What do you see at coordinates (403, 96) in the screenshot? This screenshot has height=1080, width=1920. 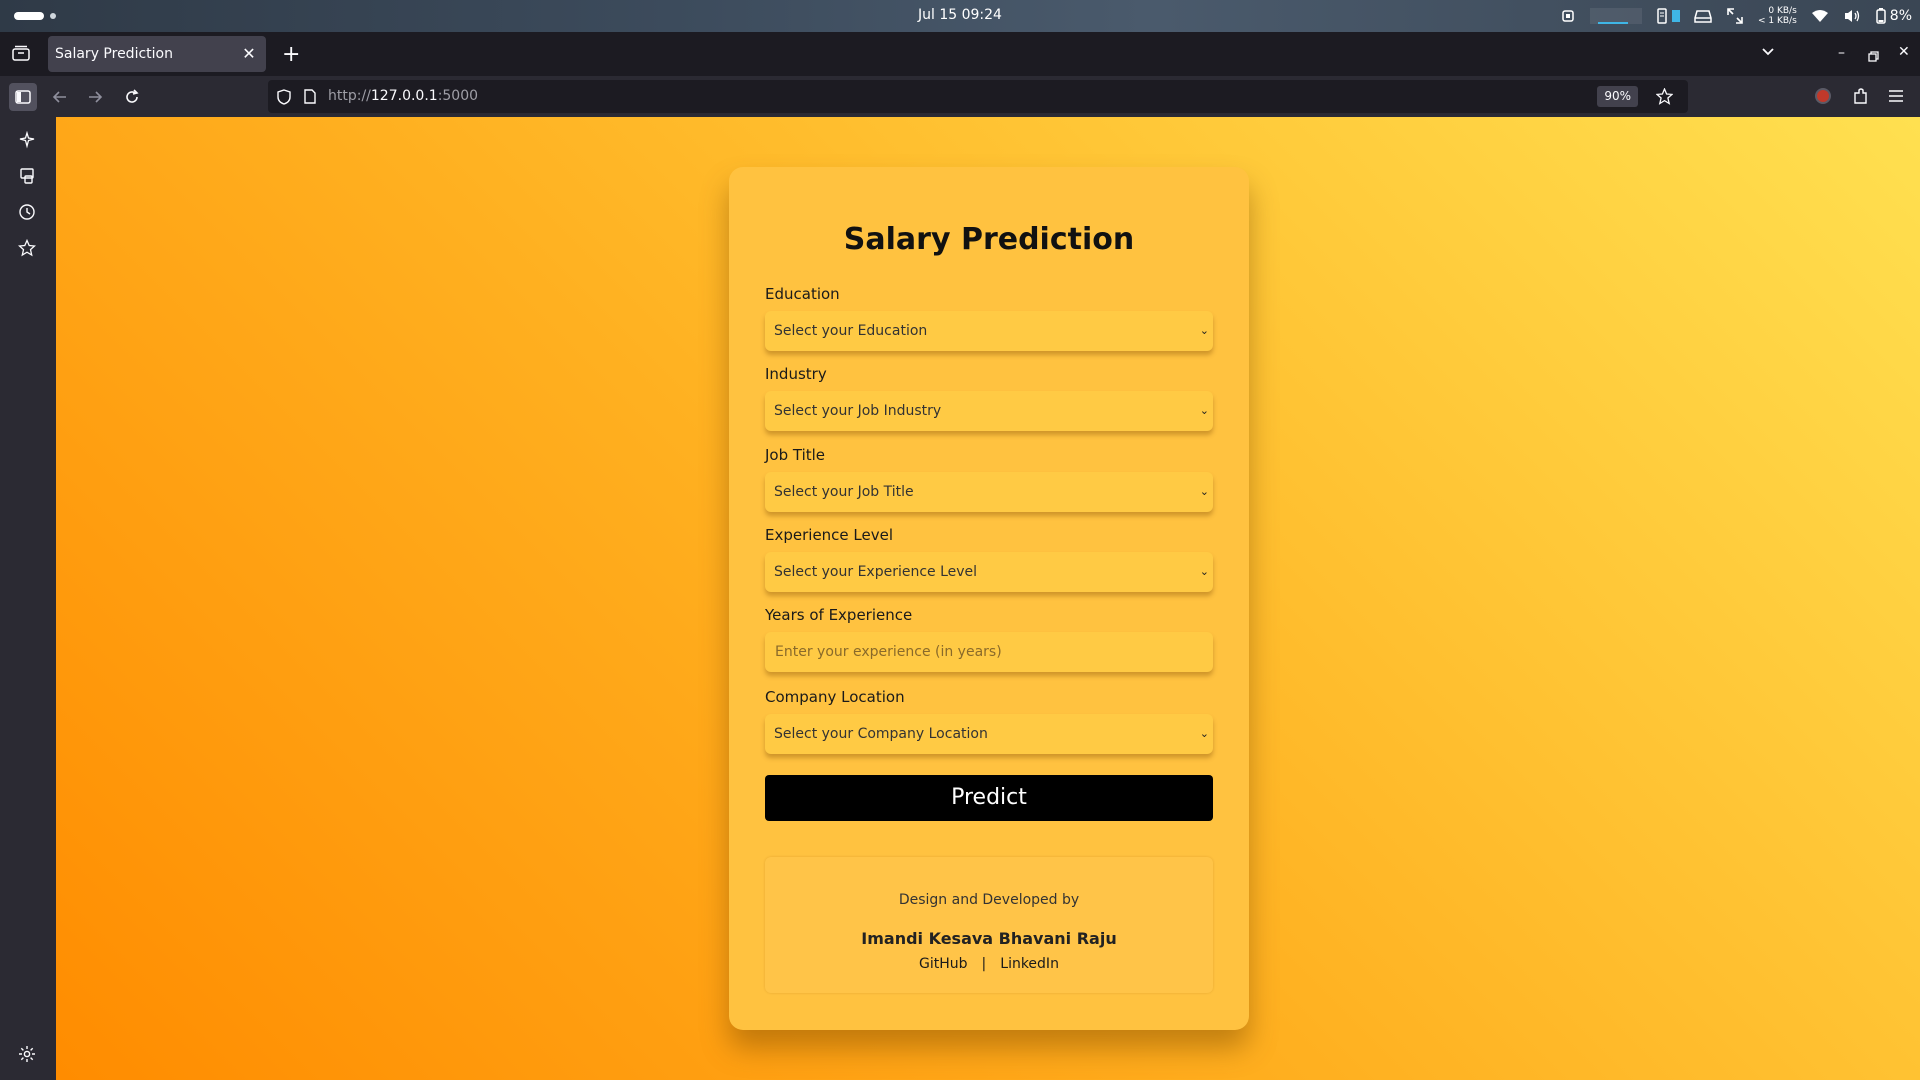 I see `url-text: http://127.0.0.1:5000` at bounding box center [403, 96].